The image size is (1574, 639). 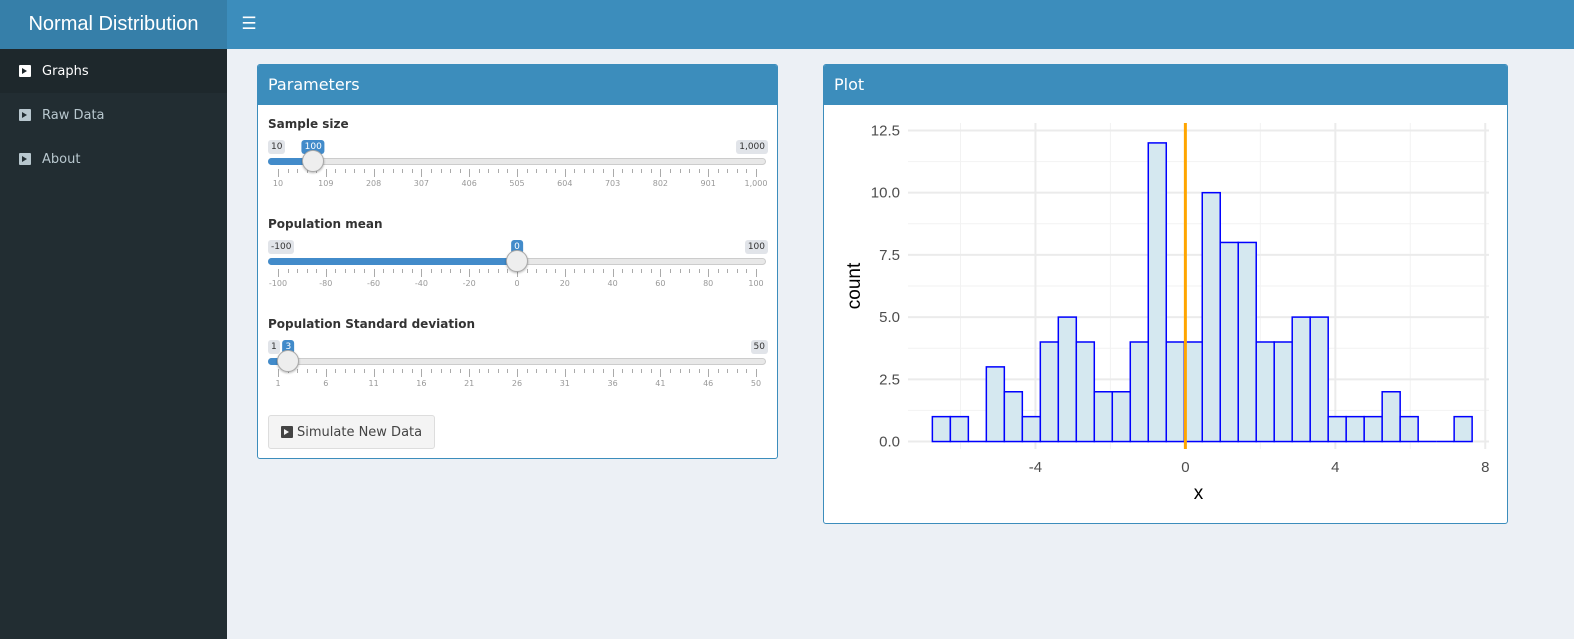 I want to click on slider-tick-label: 26, so click(x=517, y=383).